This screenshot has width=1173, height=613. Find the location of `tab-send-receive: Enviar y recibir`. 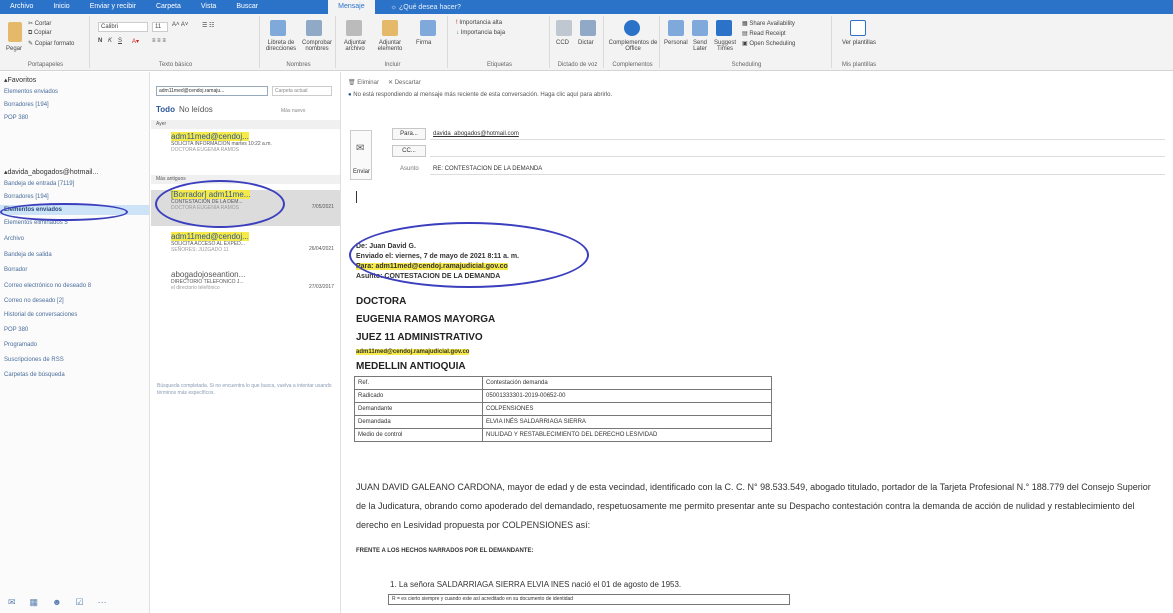

tab-send-receive: Enviar y recibir is located at coordinates (113, 7).